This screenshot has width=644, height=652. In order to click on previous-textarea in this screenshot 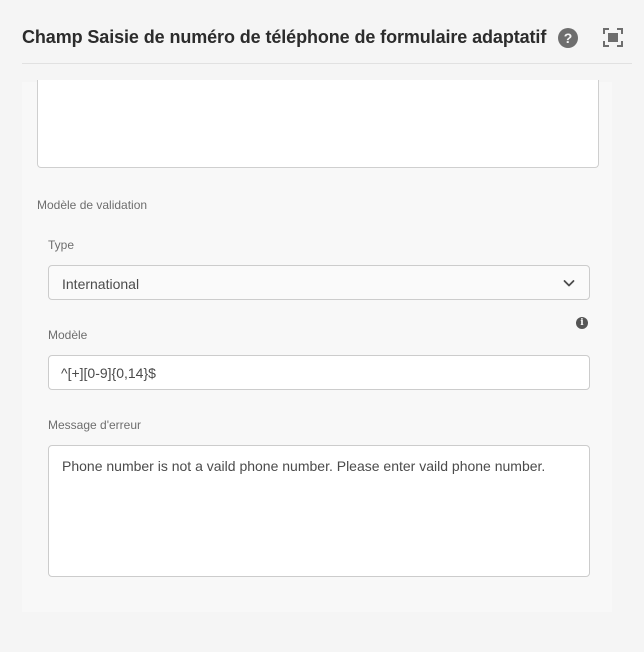, I will do `click(318, 124)`.